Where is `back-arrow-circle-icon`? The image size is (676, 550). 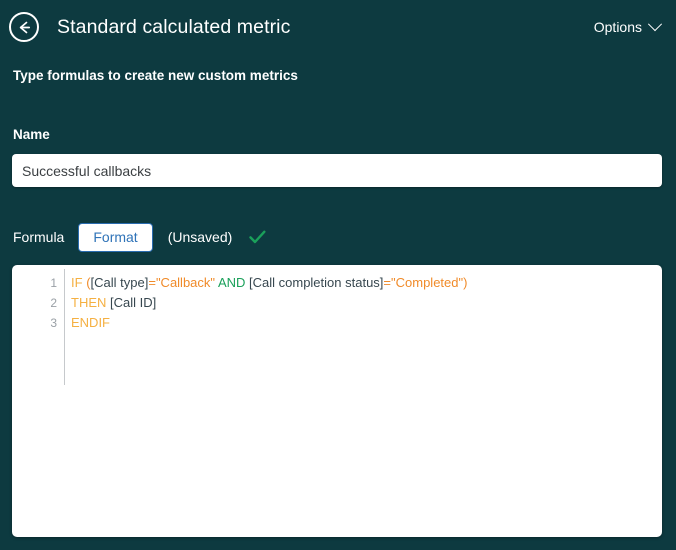 back-arrow-circle-icon is located at coordinates (24, 27).